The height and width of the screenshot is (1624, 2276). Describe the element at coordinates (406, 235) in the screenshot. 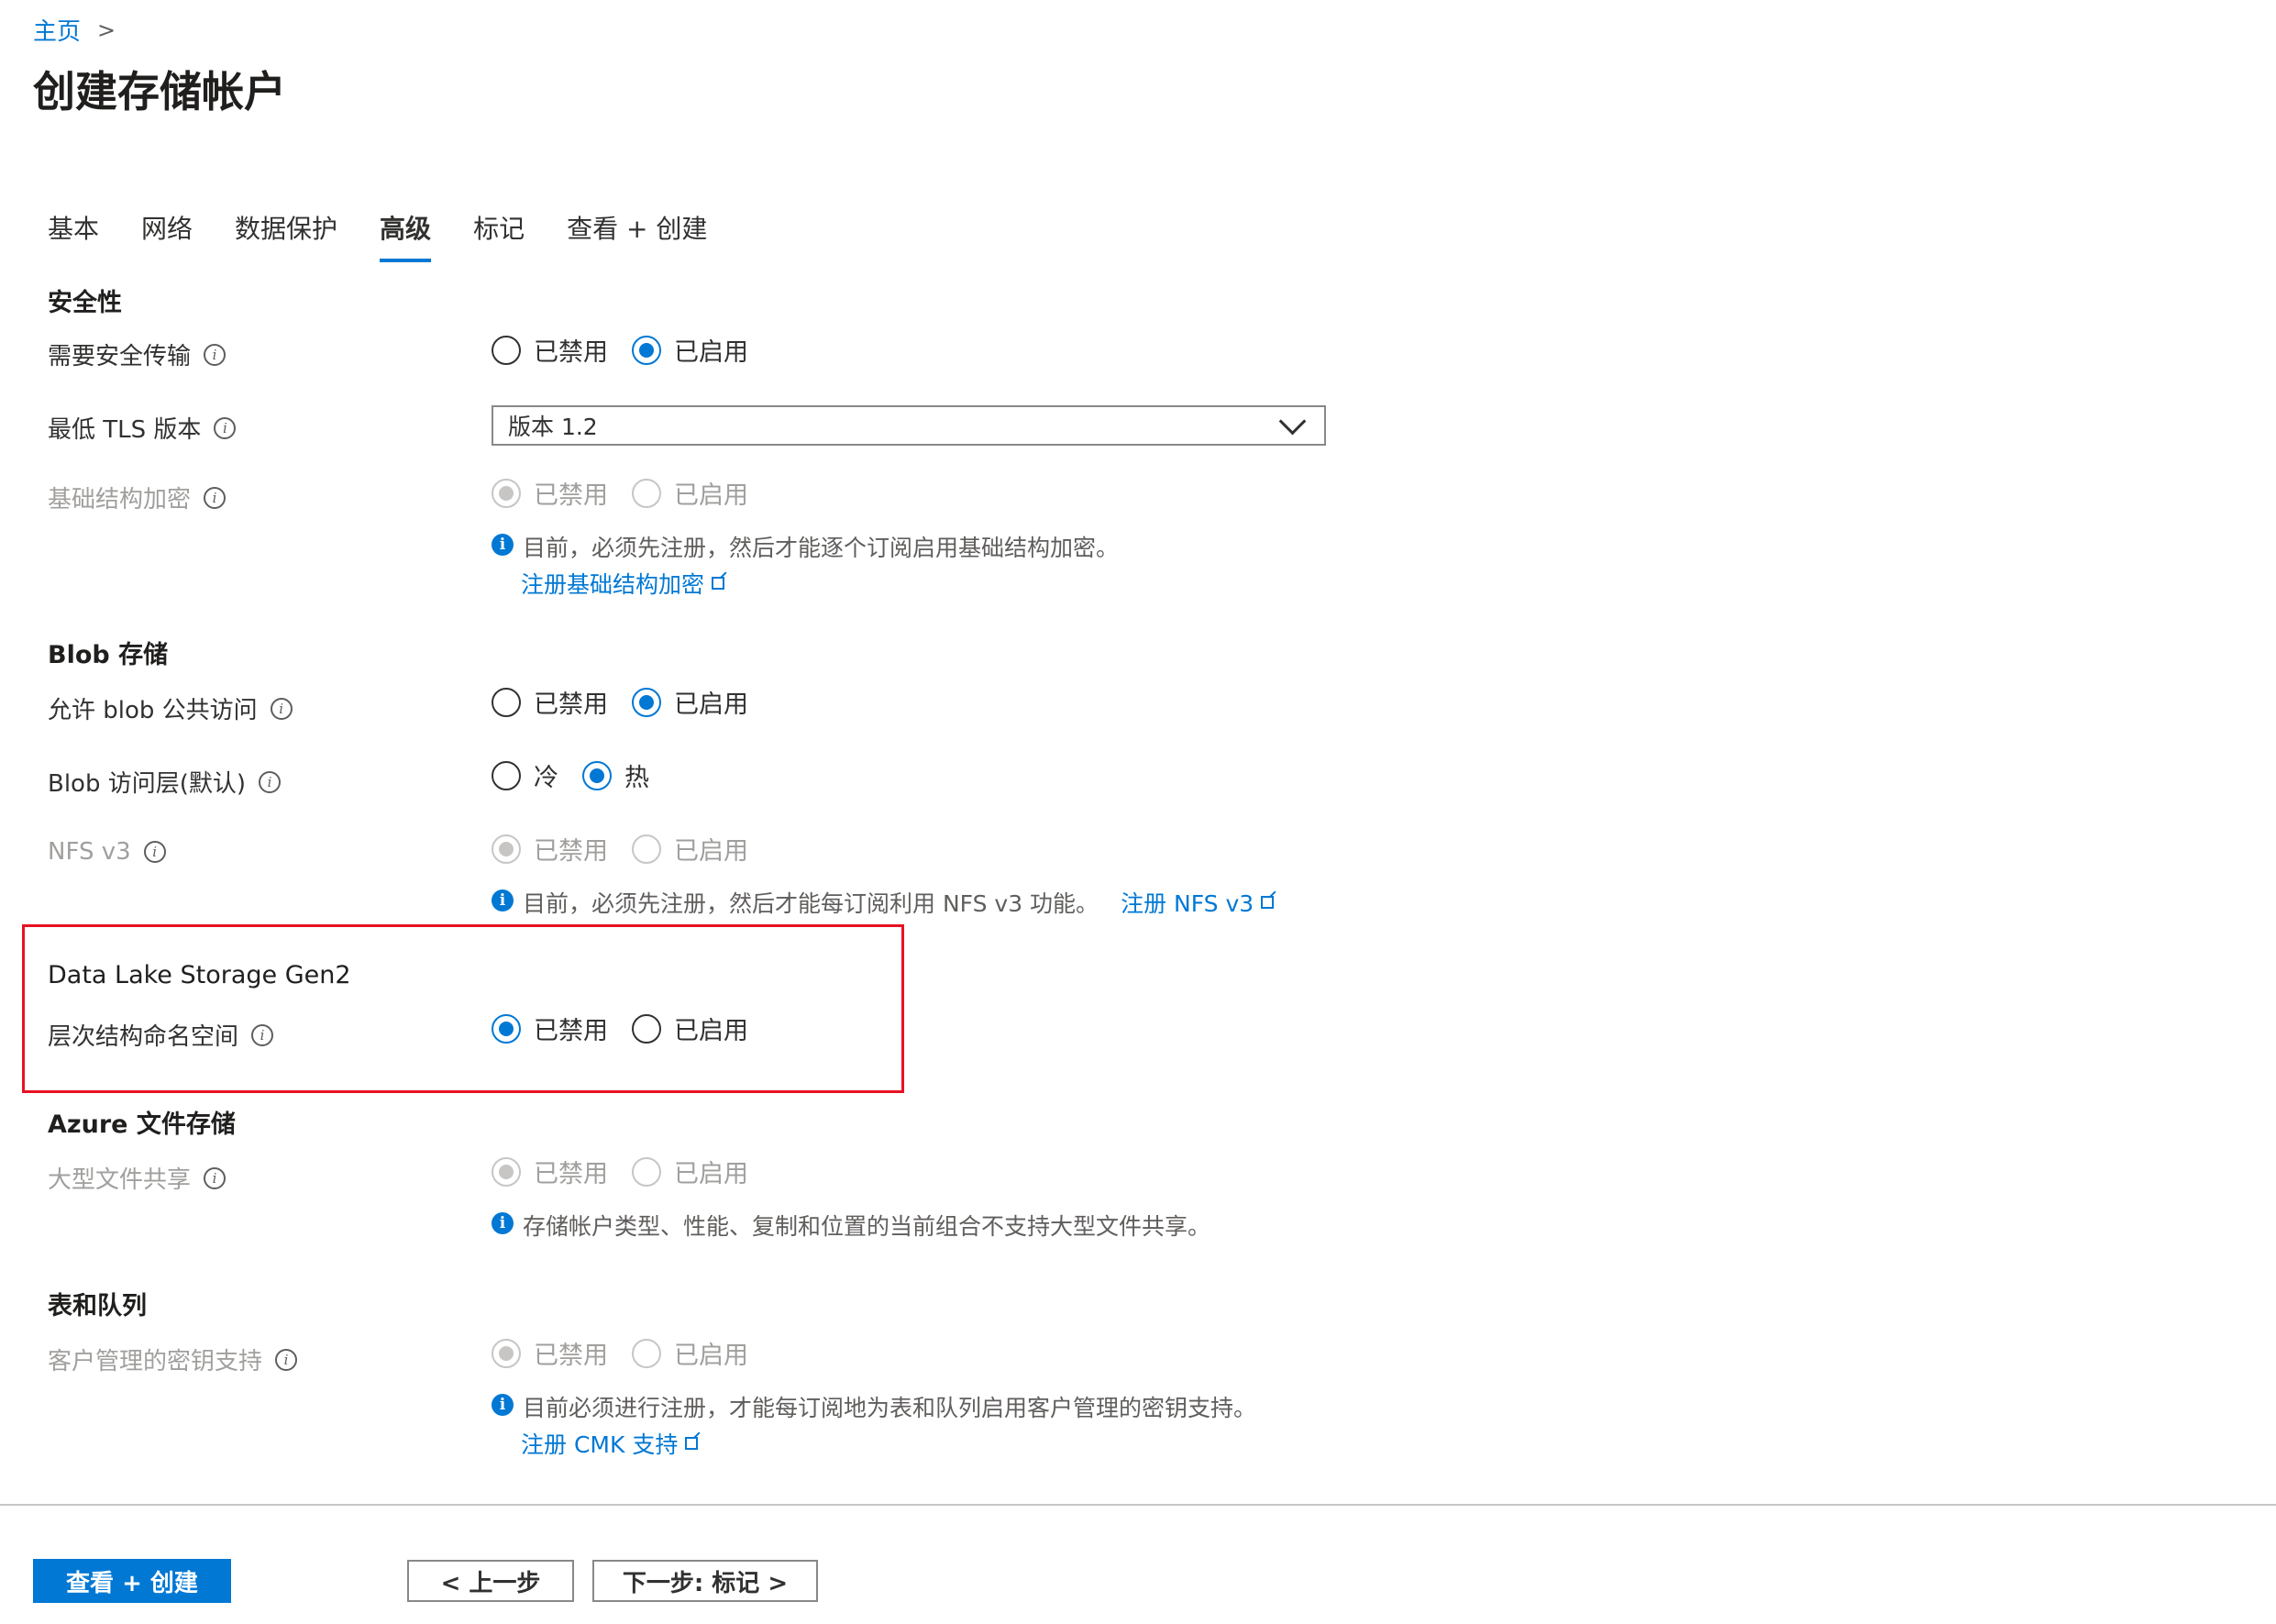

I see `tab-advanced: 高级` at that location.